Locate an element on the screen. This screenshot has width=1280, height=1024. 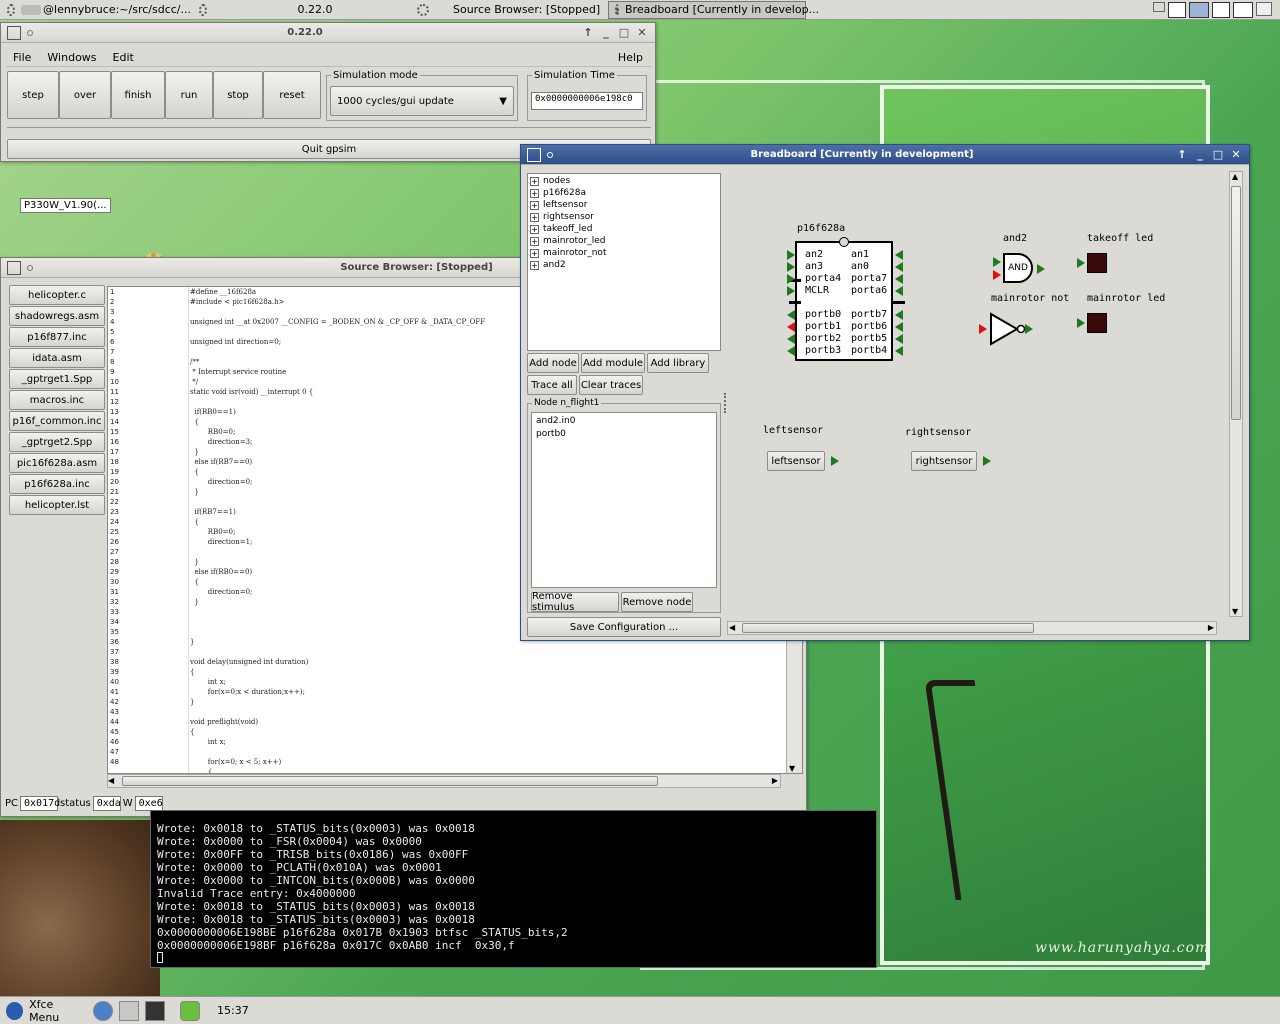
task-gpsim: 0.22.0 is located at coordinates (315, 10).